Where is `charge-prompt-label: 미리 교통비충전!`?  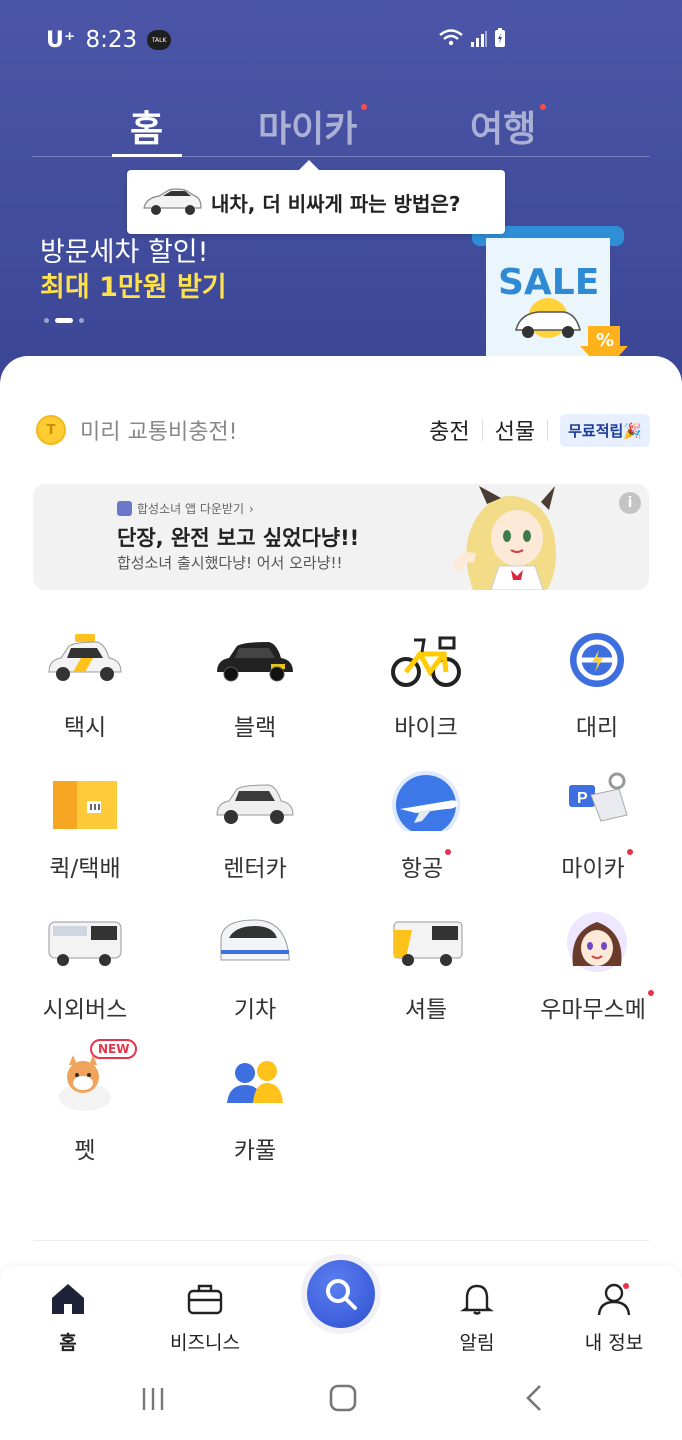 charge-prompt-label: 미리 교통비충전! is located at coordinates (159, 430).